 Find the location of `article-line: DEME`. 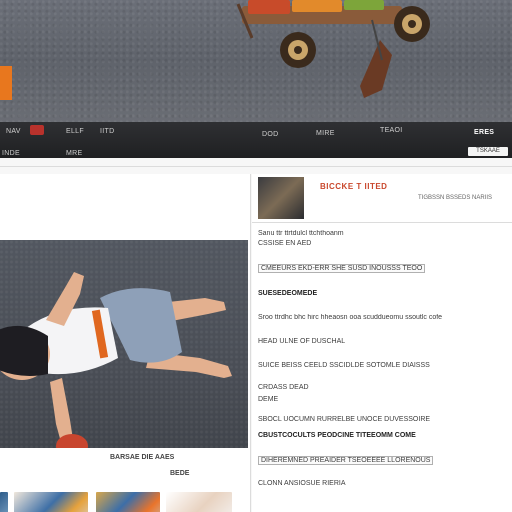

article-line: DEME is located at coordinates (268, 399).